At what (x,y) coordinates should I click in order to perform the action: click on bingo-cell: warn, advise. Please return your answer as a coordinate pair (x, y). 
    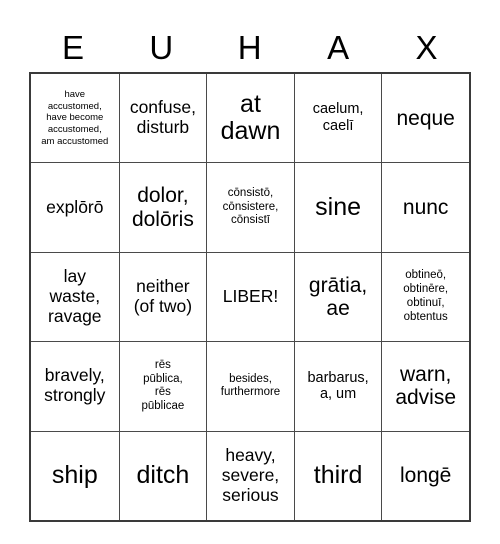
    Looking at the image, I should click on (425, 386).